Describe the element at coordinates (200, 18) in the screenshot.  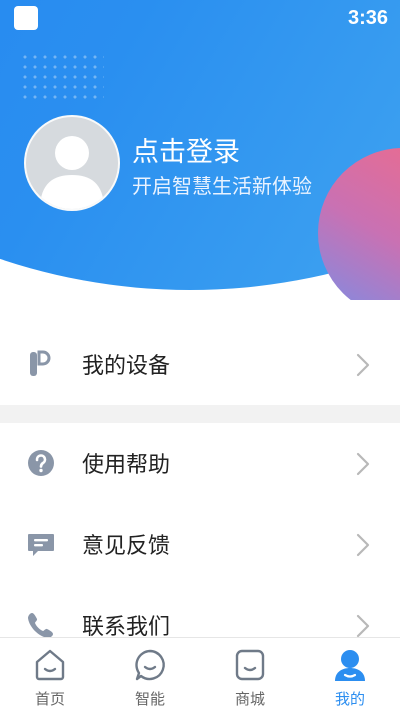
I see `status-bar: 3:36` at that location.